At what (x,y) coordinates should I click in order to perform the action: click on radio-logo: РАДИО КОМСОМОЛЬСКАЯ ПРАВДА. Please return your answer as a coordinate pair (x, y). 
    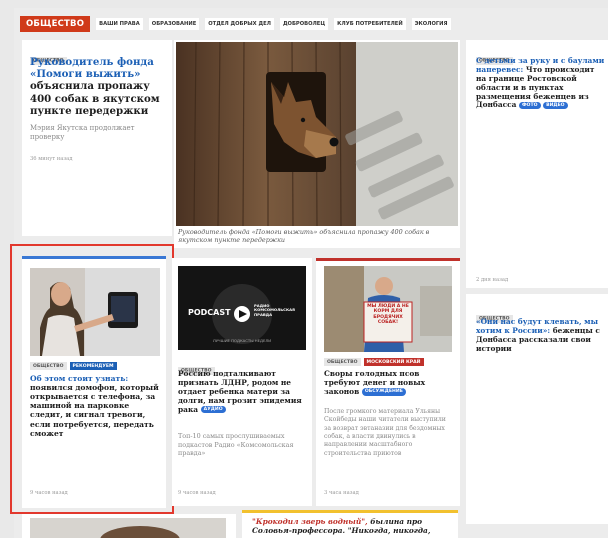
    Looking at the image, I should click on (274, 310).